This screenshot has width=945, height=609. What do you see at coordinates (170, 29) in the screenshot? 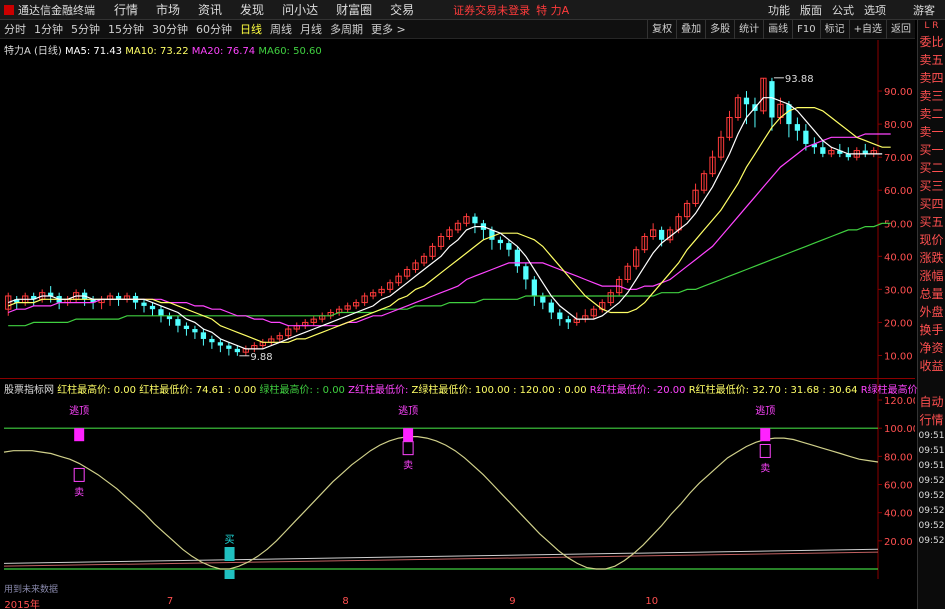
I see `period-30min: 30分钟` at bounding box center [170, 29].